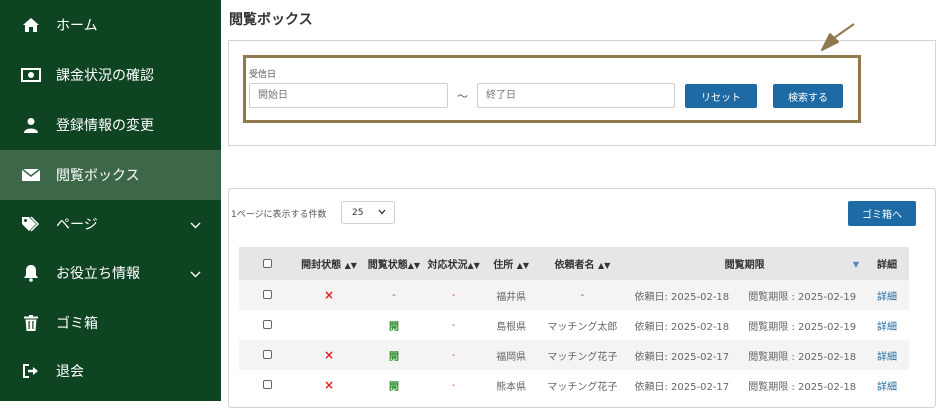 The height and width of the screenshot is (408, 942). Describe the element at coordinates (110, 224) in the screenshot. I see `sidebar-item-page: ページ` at that location.